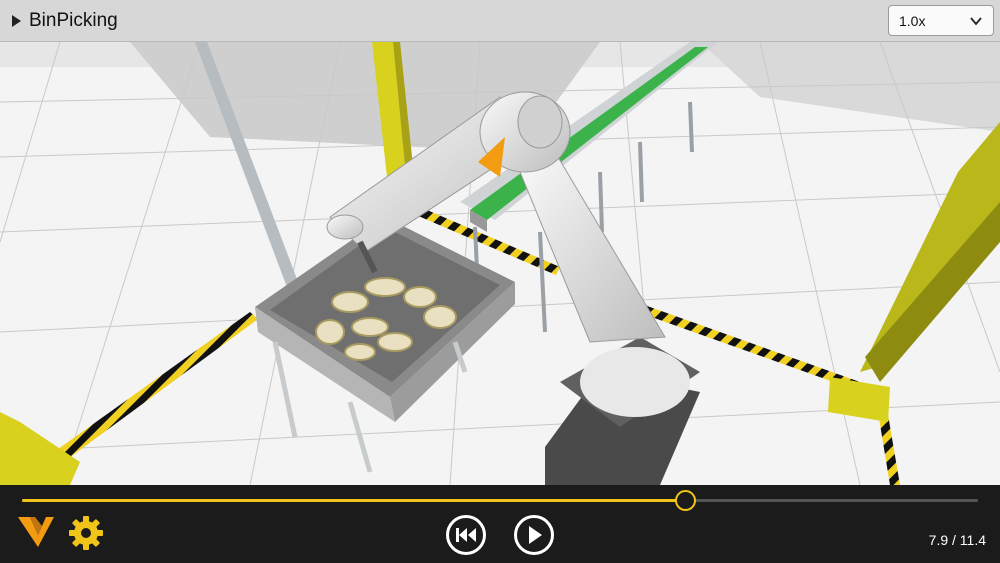 The height and width of the screenshot is (563, 1000). Describe the element at coordinates (36, 532) in the screenshot. I see `brand-v-logo` at that location.